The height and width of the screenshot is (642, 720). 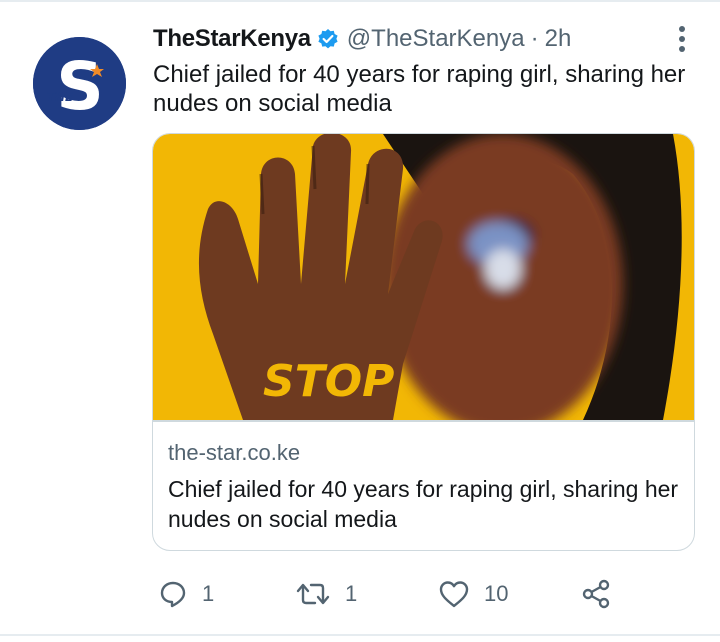 What do you see at coordinates (558, 39) in the screenshot?
I see `timestamp: 2h` at bounding box center [558, 39].